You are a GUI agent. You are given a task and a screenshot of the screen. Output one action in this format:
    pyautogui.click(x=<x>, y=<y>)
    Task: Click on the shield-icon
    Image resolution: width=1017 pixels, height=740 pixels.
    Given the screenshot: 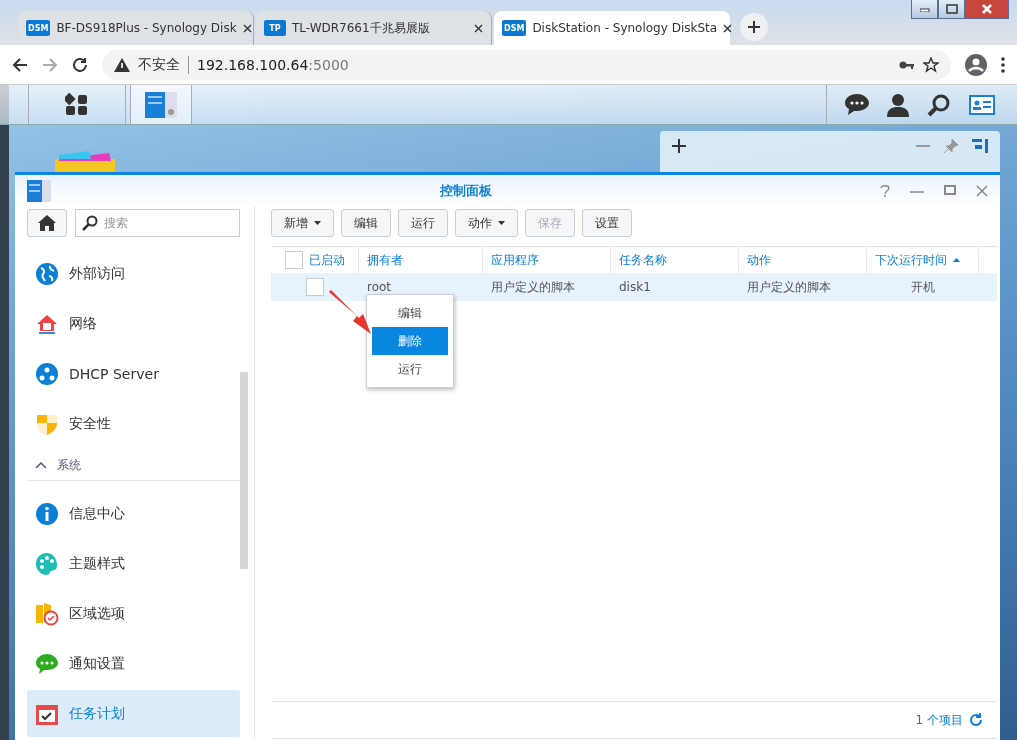 What is the action you would take?
    pyautogui.click(x=47, y=424)
    